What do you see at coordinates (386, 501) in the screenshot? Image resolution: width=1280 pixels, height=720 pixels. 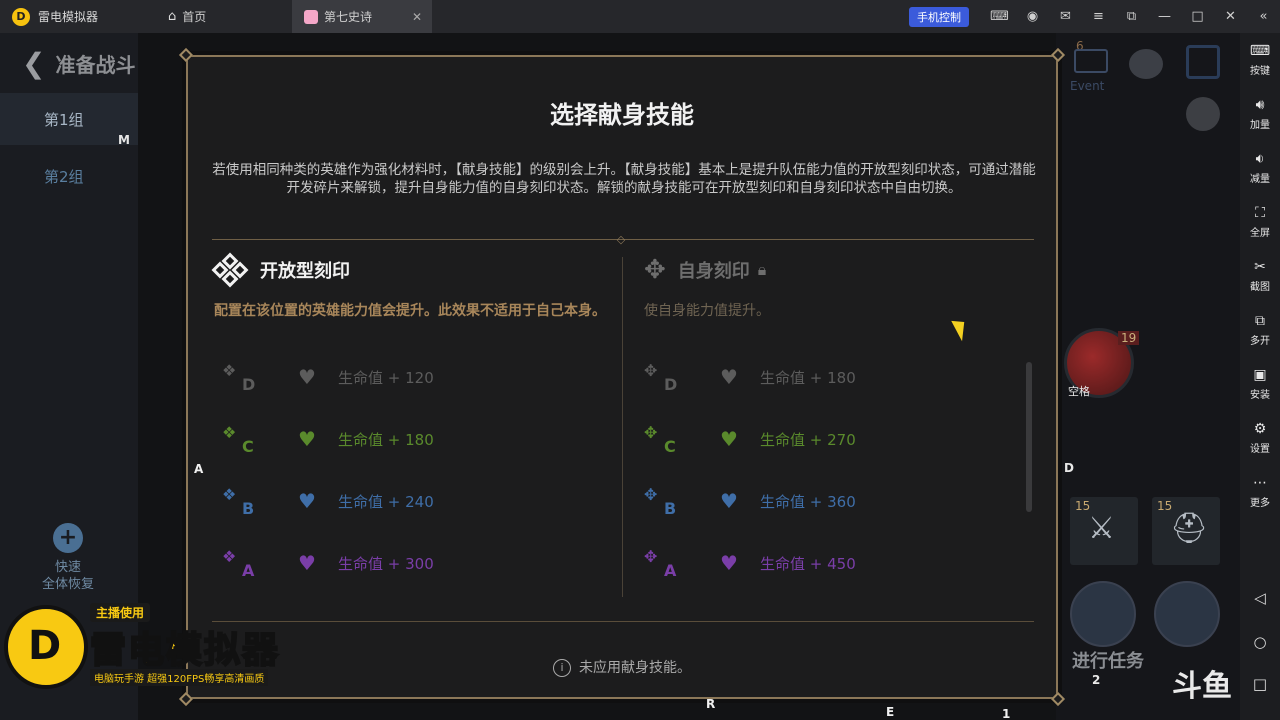 I see `stat-value: 生命值 + 240` at bounding box center [386, 501].